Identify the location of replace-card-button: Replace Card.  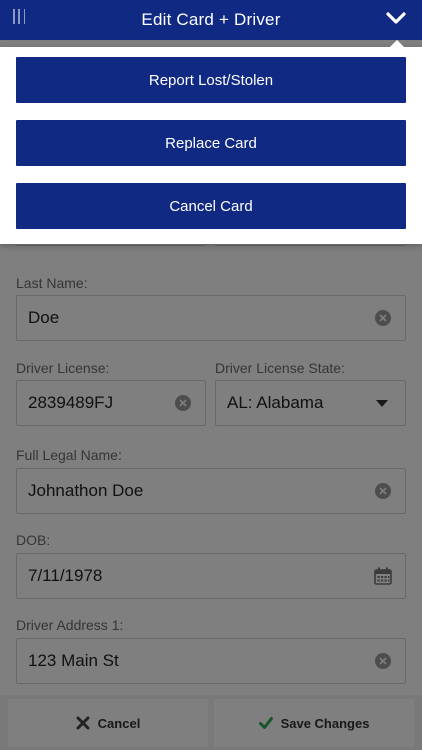
(211, 143).